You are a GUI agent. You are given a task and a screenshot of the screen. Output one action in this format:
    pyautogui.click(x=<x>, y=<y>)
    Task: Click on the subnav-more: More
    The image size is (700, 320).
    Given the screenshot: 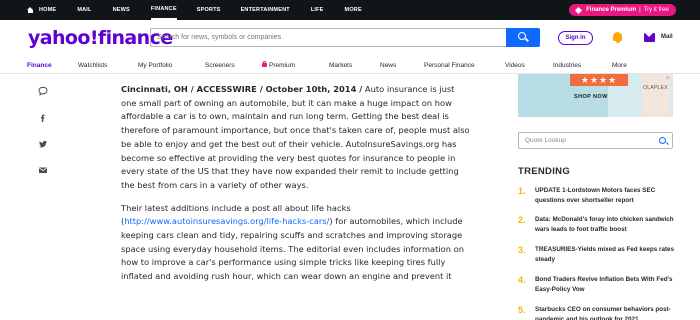 What is the action you would take?
    pyautogui.click(x=619, y=65)
    